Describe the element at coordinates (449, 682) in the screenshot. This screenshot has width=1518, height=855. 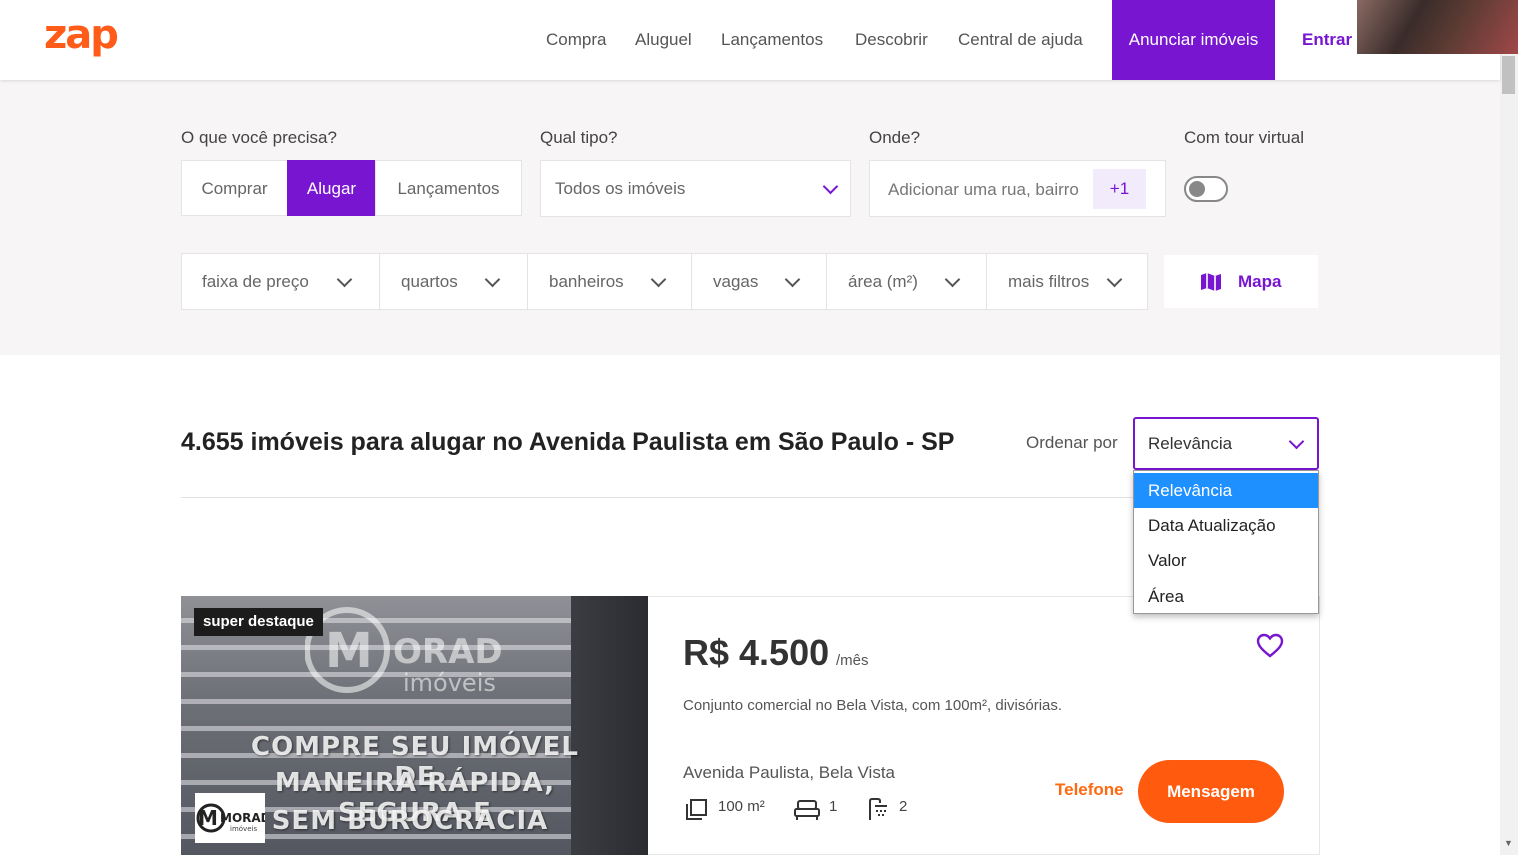
I see `watermark-sub: imóveis` at that location.